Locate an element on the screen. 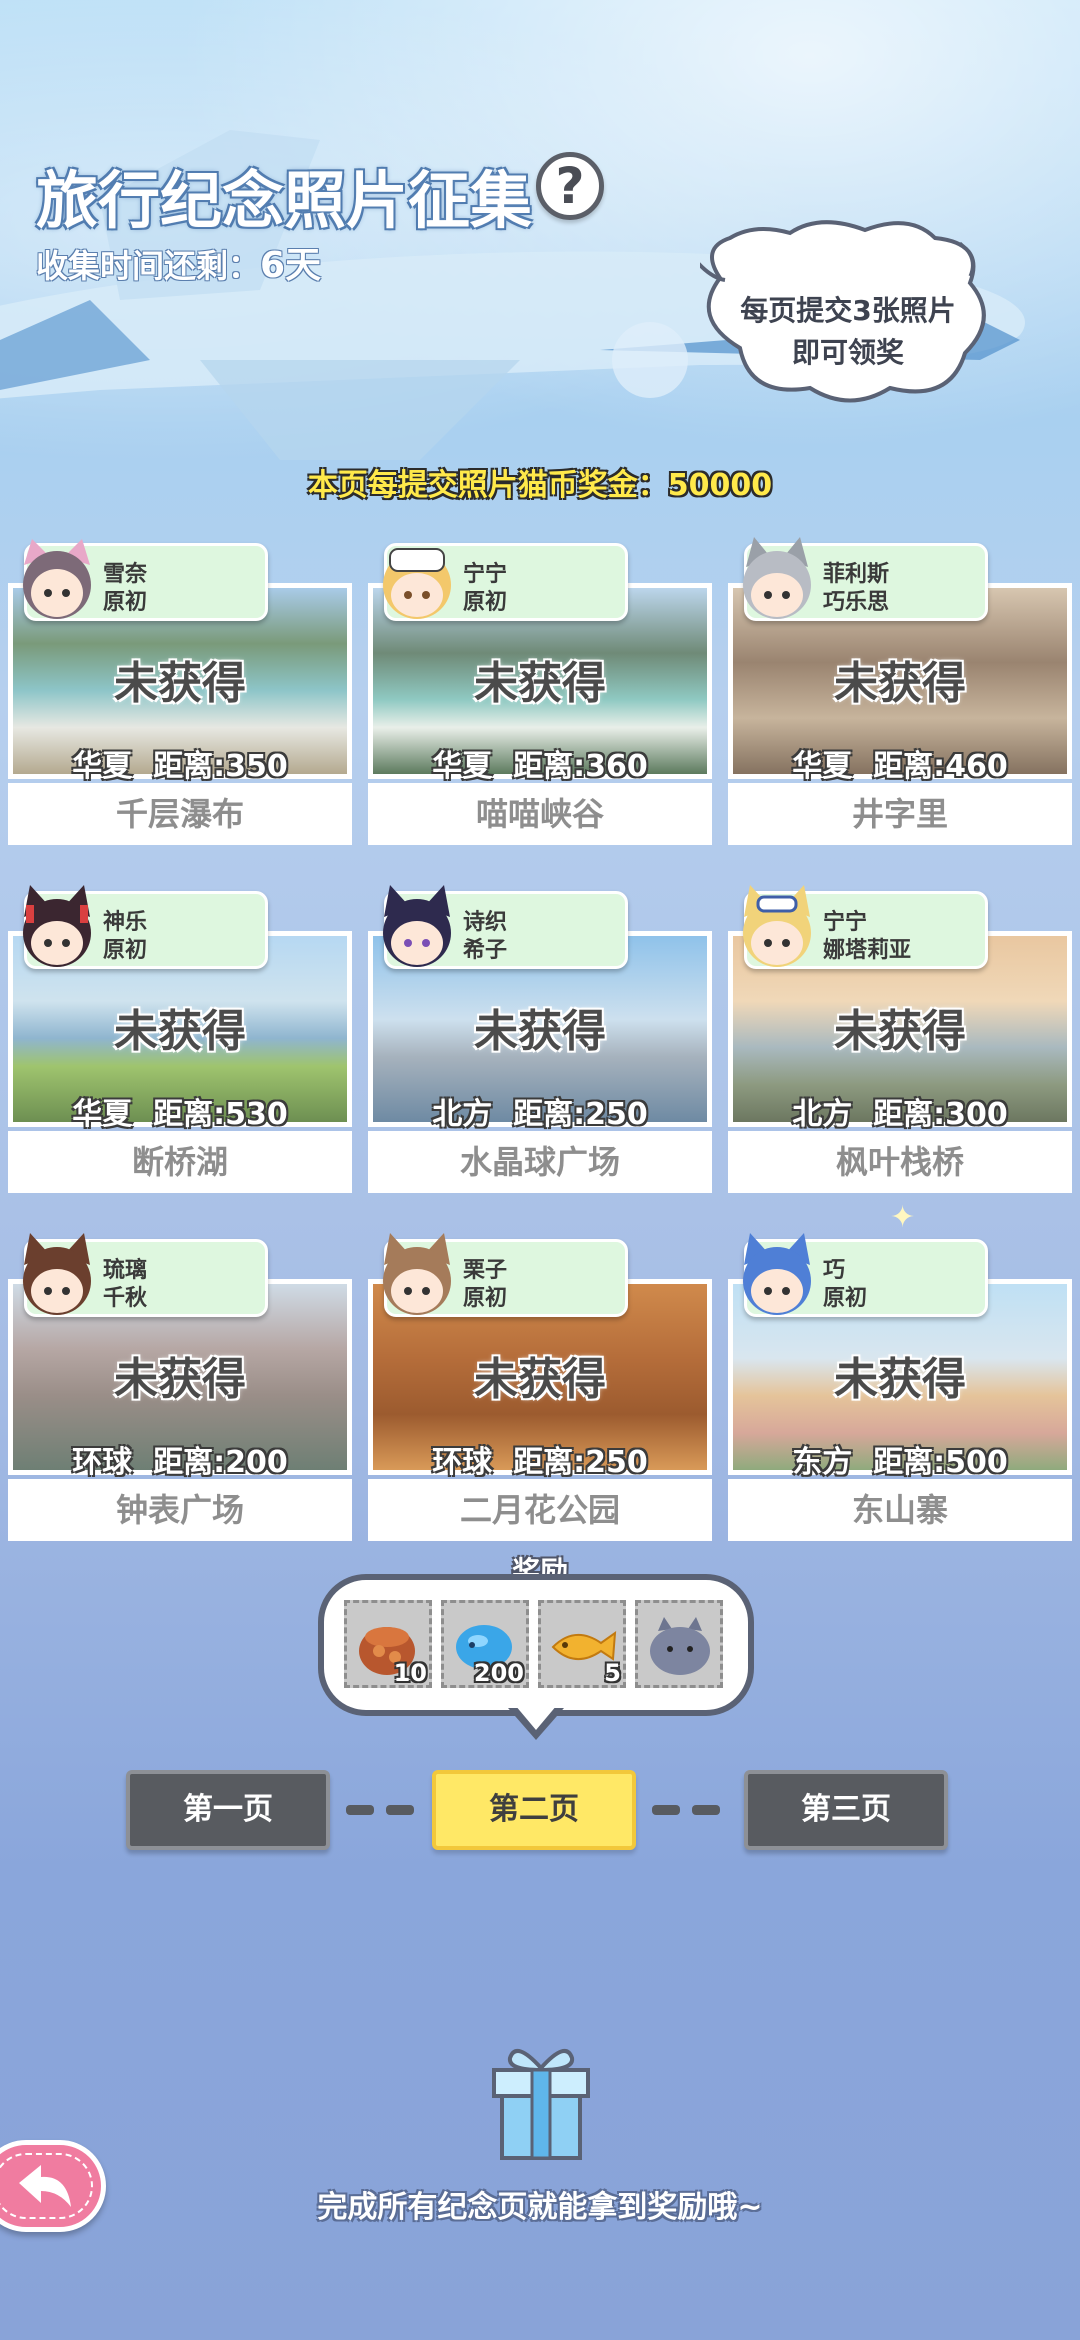 Image resolution: width=1080 pixels, height=2340 pixels. character-outfit: 希子 is located at coordinates (485, 950).